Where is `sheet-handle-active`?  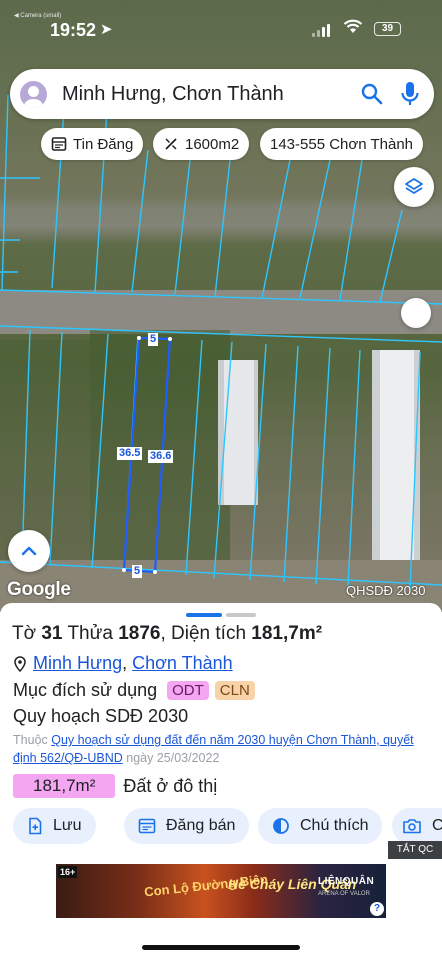
sheet-handle-active is located at coordinates (204, 615).